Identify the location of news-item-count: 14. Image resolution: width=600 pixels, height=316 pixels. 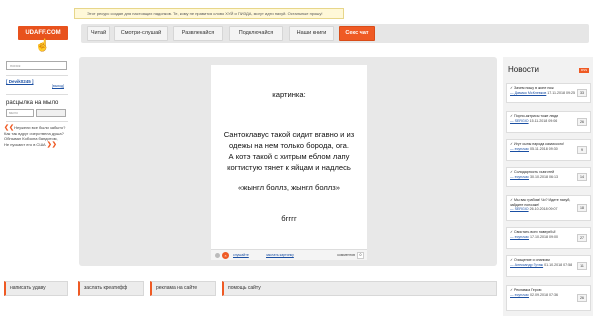
(582, 177).